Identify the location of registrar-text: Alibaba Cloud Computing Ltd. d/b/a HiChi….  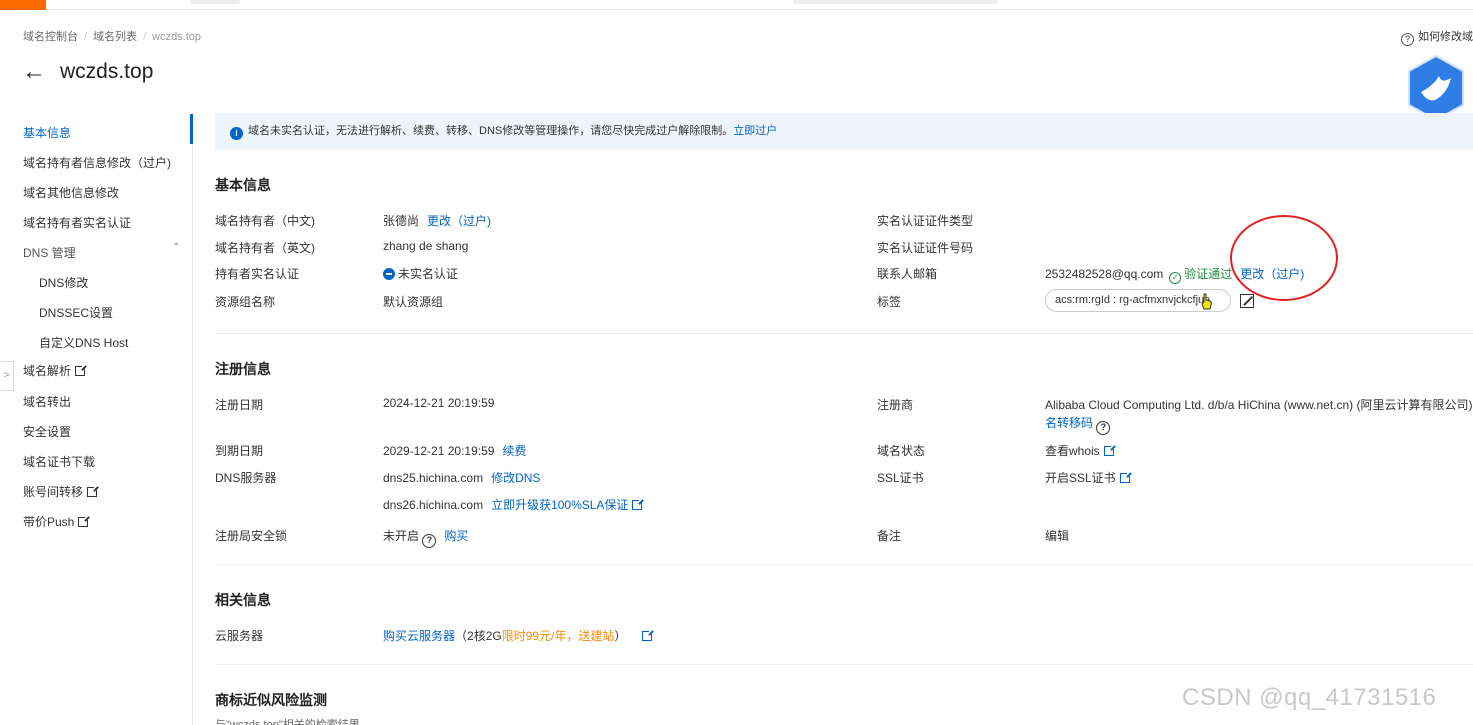
(1259, 405).